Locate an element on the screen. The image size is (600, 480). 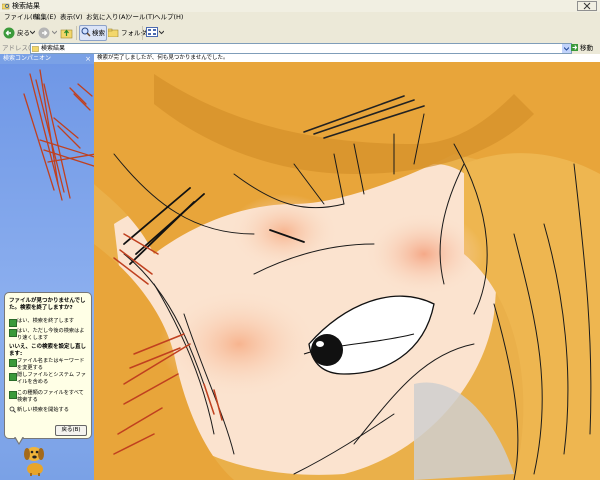
go-button: 移動 is located at coordinates (586, 48).